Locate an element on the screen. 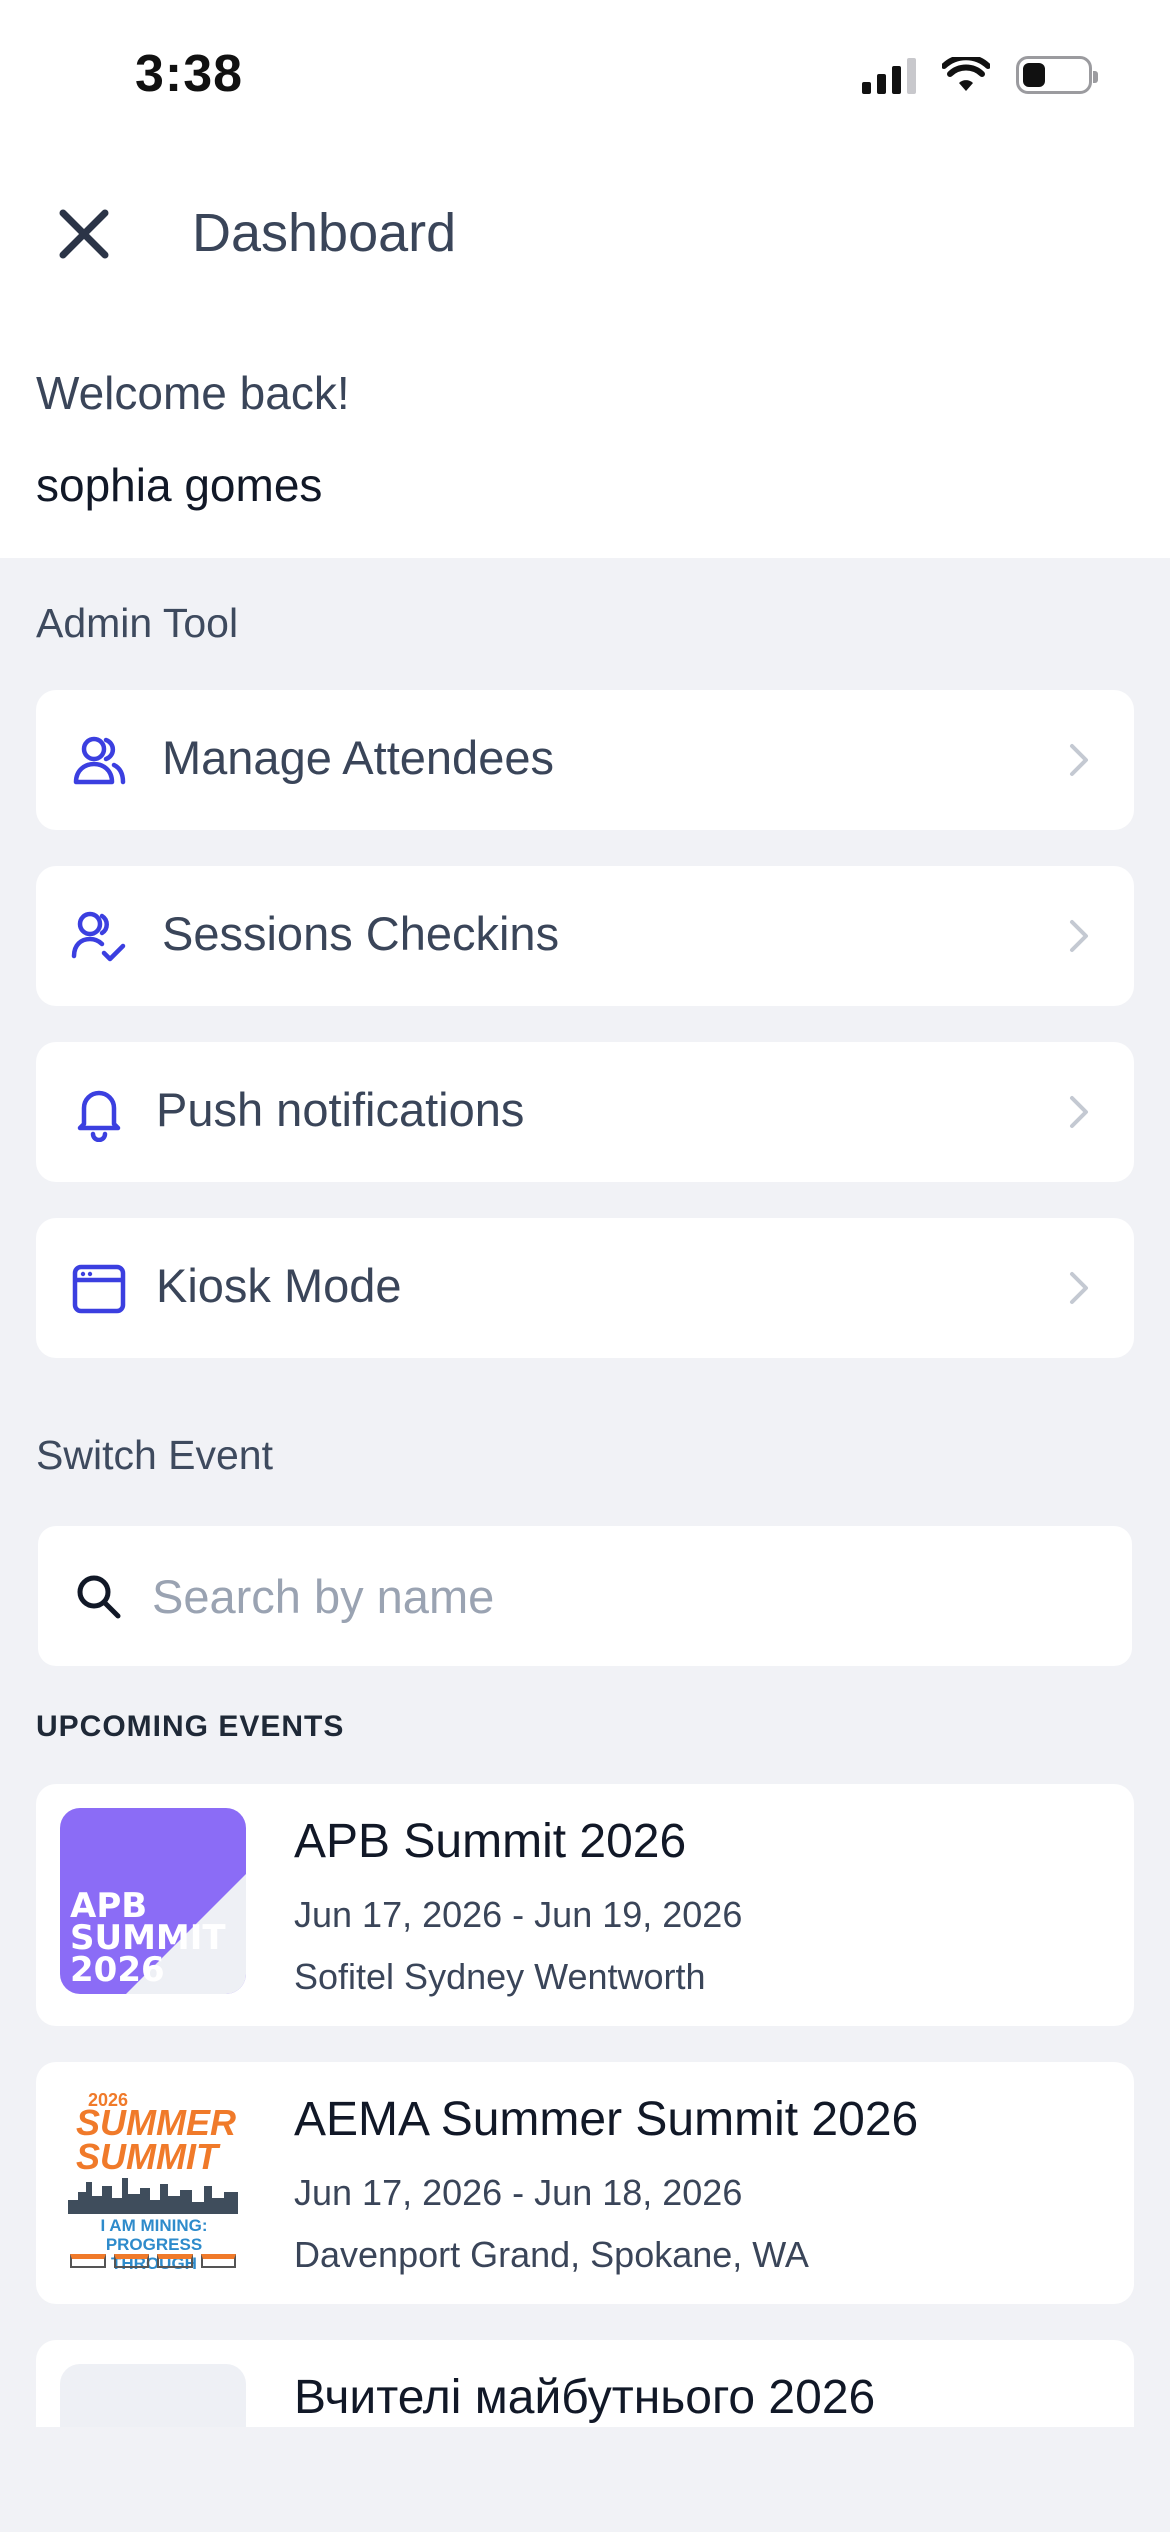 The width and height of the screenshot is (1170, 2532). battery-icon is located at coordinates (1057, 75).